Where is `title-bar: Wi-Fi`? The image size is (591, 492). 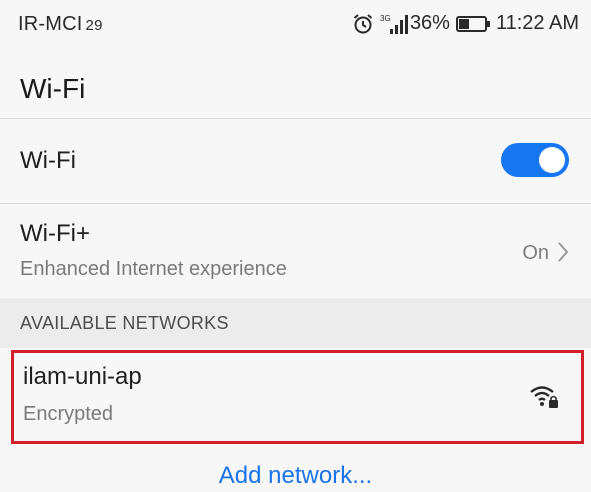
title-bar: Wi-Fi is located at coordinates (295, 82).